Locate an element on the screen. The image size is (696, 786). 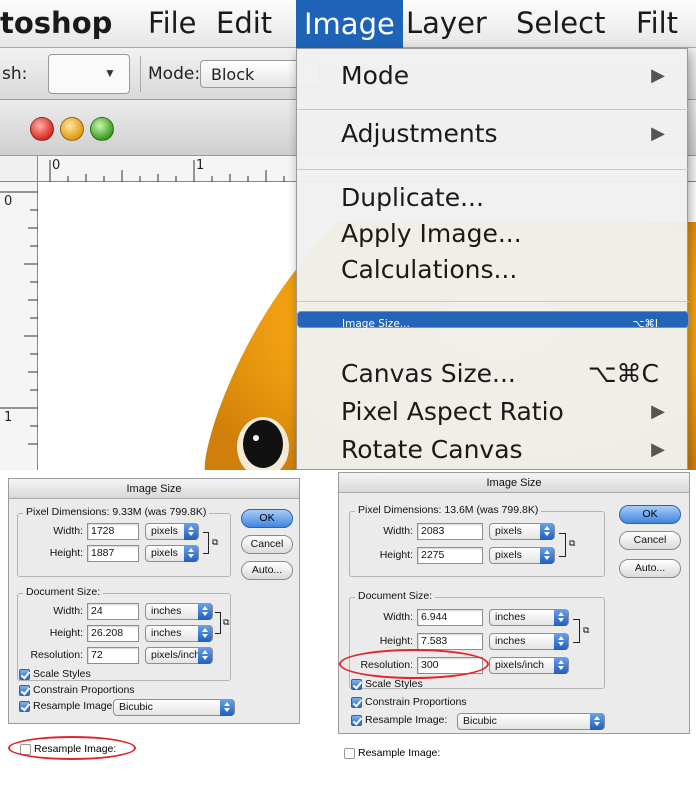
menu-bar: toshop File Edit Image Layer Select Filt is located at coordinates (348, 24).